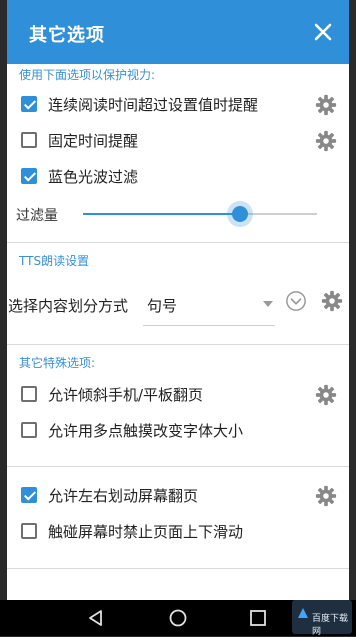  Describe the element at coordinates (37, 216) in the screenshot. I see `filter-amount-label: 过滤量` at that location.